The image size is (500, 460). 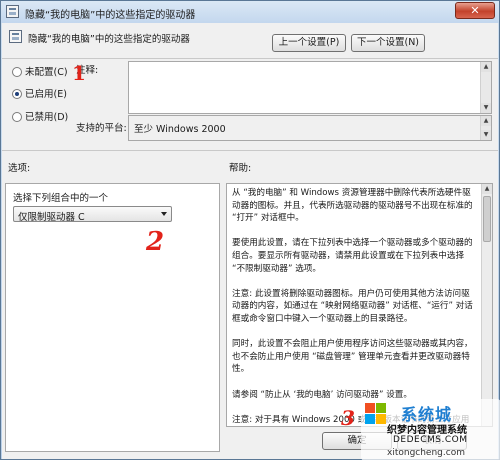 What do you see at coordinates (19, 168) in the screenshot?
I see `options-section-label: 选项:` at bounding box center [19, 168].